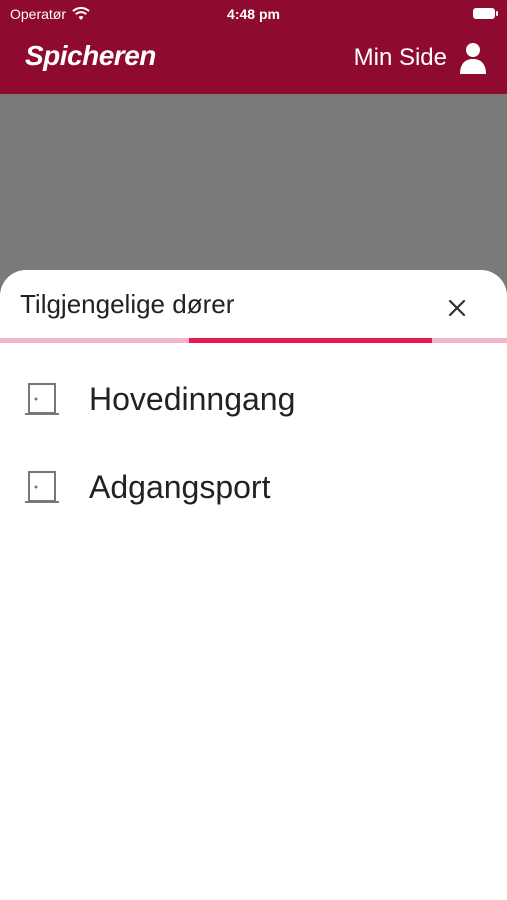 The height and width of the screenshot is (900, 507). I want to click on my-page-button: Min Side, so click(420, 58).